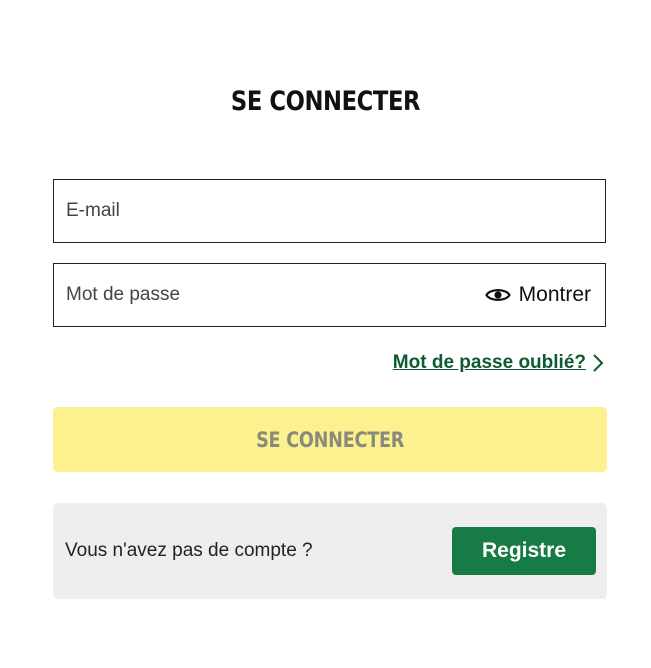 This screenshot has height=668, width=651. What do you see at coordinates (189, 550) in the screenshot?
I see `signup-prompt: Vous n'avez pas de compte ?` at bounding box center [189, 550].